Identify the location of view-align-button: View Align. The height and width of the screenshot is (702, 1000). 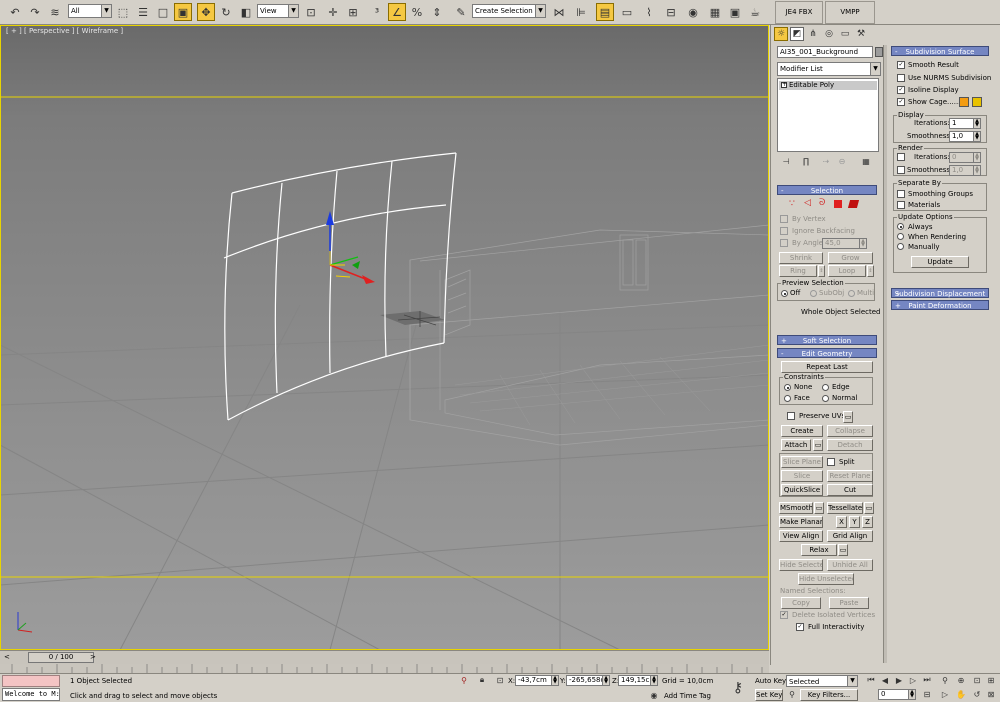
(801, 536).